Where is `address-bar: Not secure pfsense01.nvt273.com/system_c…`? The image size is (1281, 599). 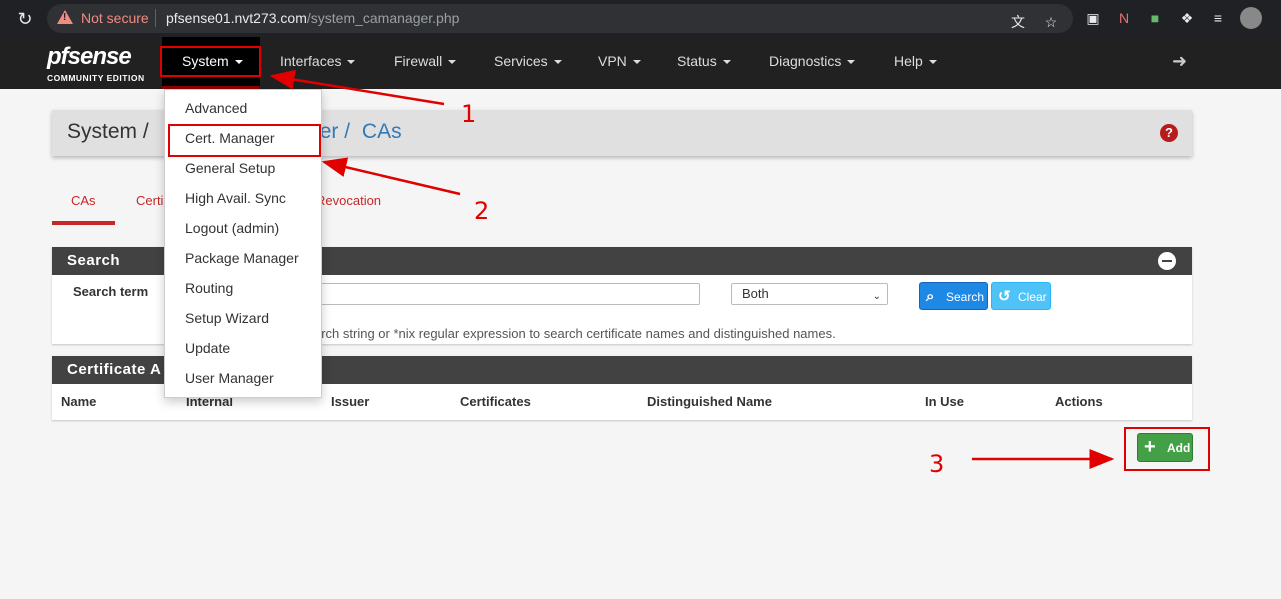
address-bar: Not secure pfsense01.nvt273.com/system_c… is located at coordinates (560, 18).